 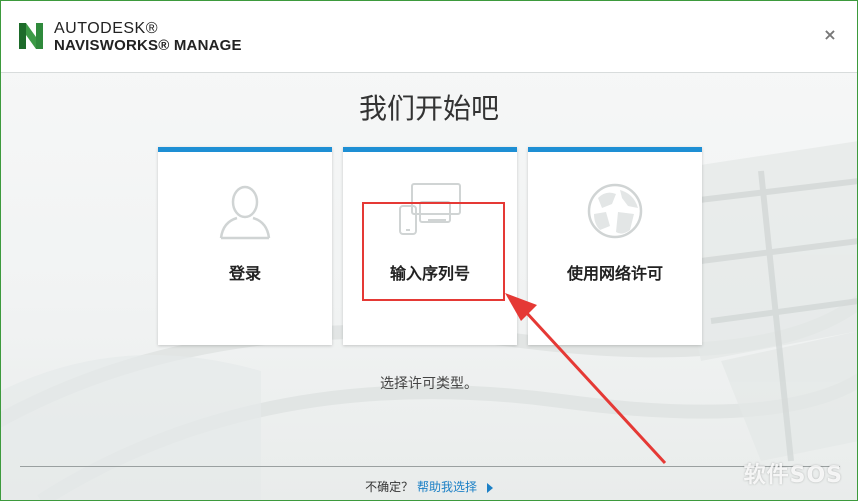 I want to click on globe-icon, so click(x=615, y=211).